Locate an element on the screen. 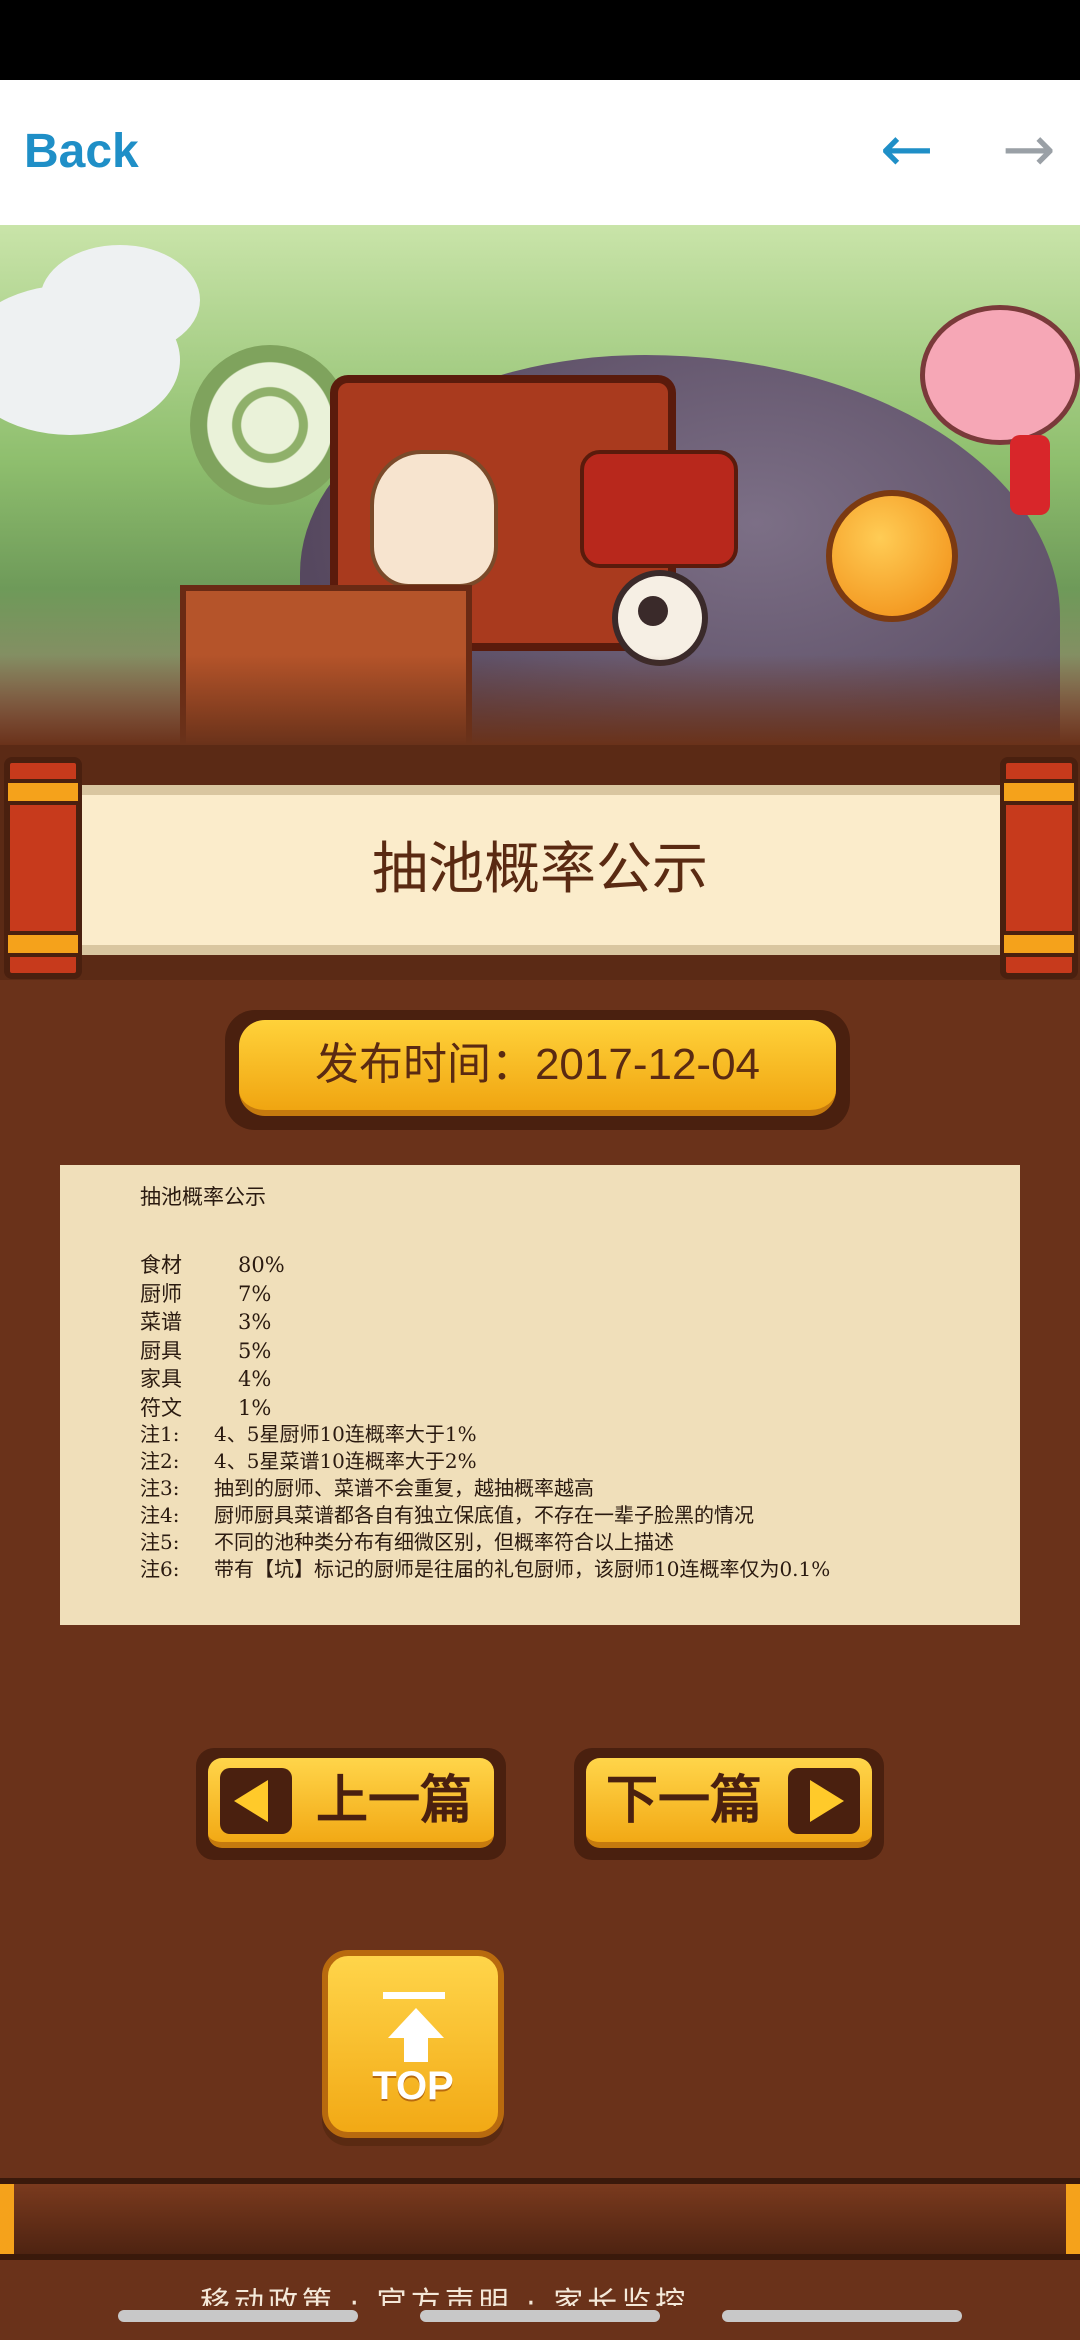 The width and height of the screenshot is (1080, 2340). footer-links: 移动政策 · 官方声明 · 家长监控 is located at coordinates (445, 2296).